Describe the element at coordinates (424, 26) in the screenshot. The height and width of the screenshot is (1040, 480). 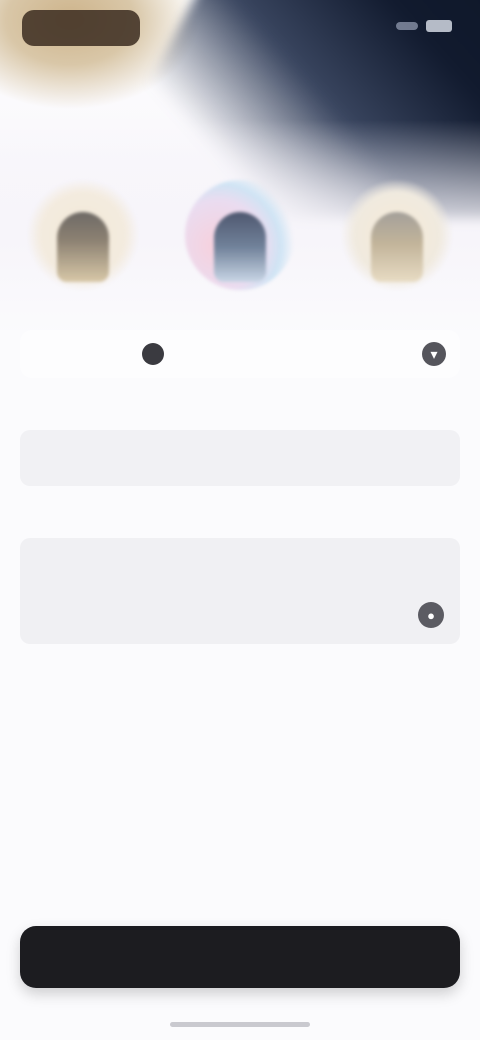
I see `status-bar` at that location.